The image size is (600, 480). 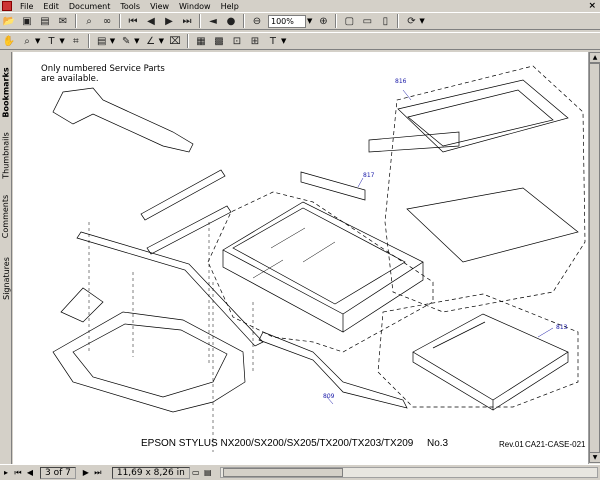 What do you see at coordinates (189, 230) in the screenshot?
I see `carriage-rail-bottom` at bounding box center [189, 230].